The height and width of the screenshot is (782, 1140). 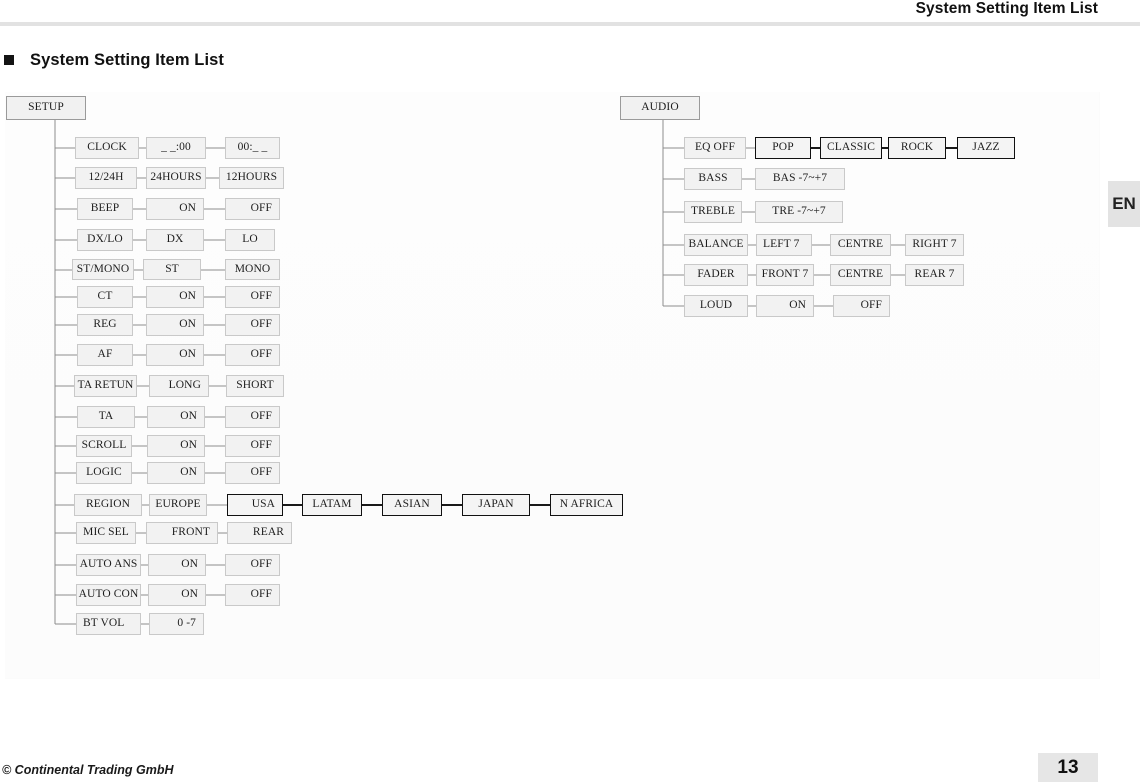 I want to click on tree-node-front-7: FRONT 7, so click(x=785, y=275).